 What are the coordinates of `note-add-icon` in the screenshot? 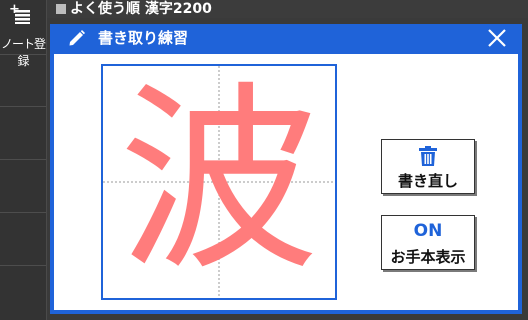 It's located at (22, 17).